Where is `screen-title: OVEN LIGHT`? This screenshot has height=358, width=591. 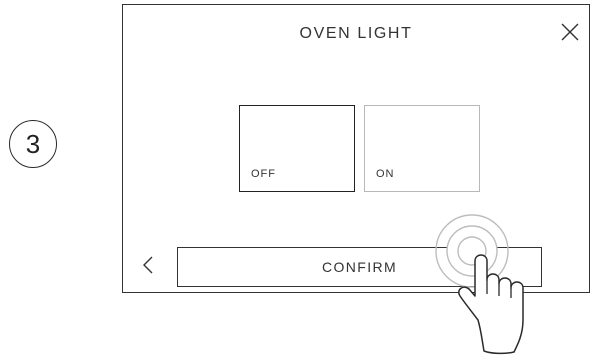
screen-title: OVEN LIGHT is located at coordinates (356, 33).